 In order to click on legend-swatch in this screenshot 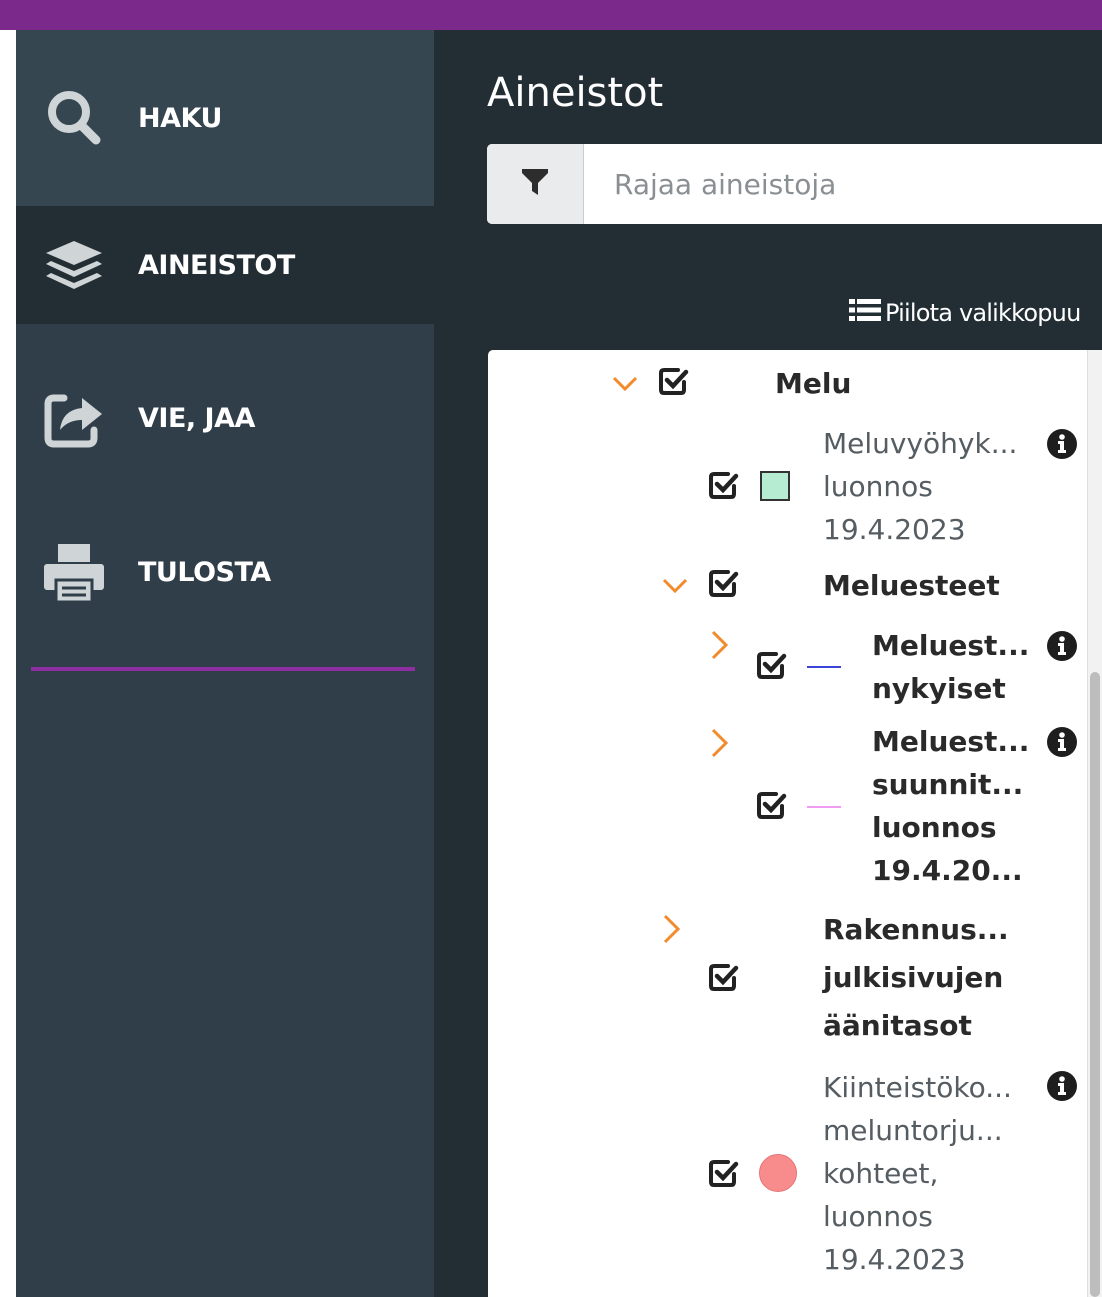, I will do `click(775, 486)`.